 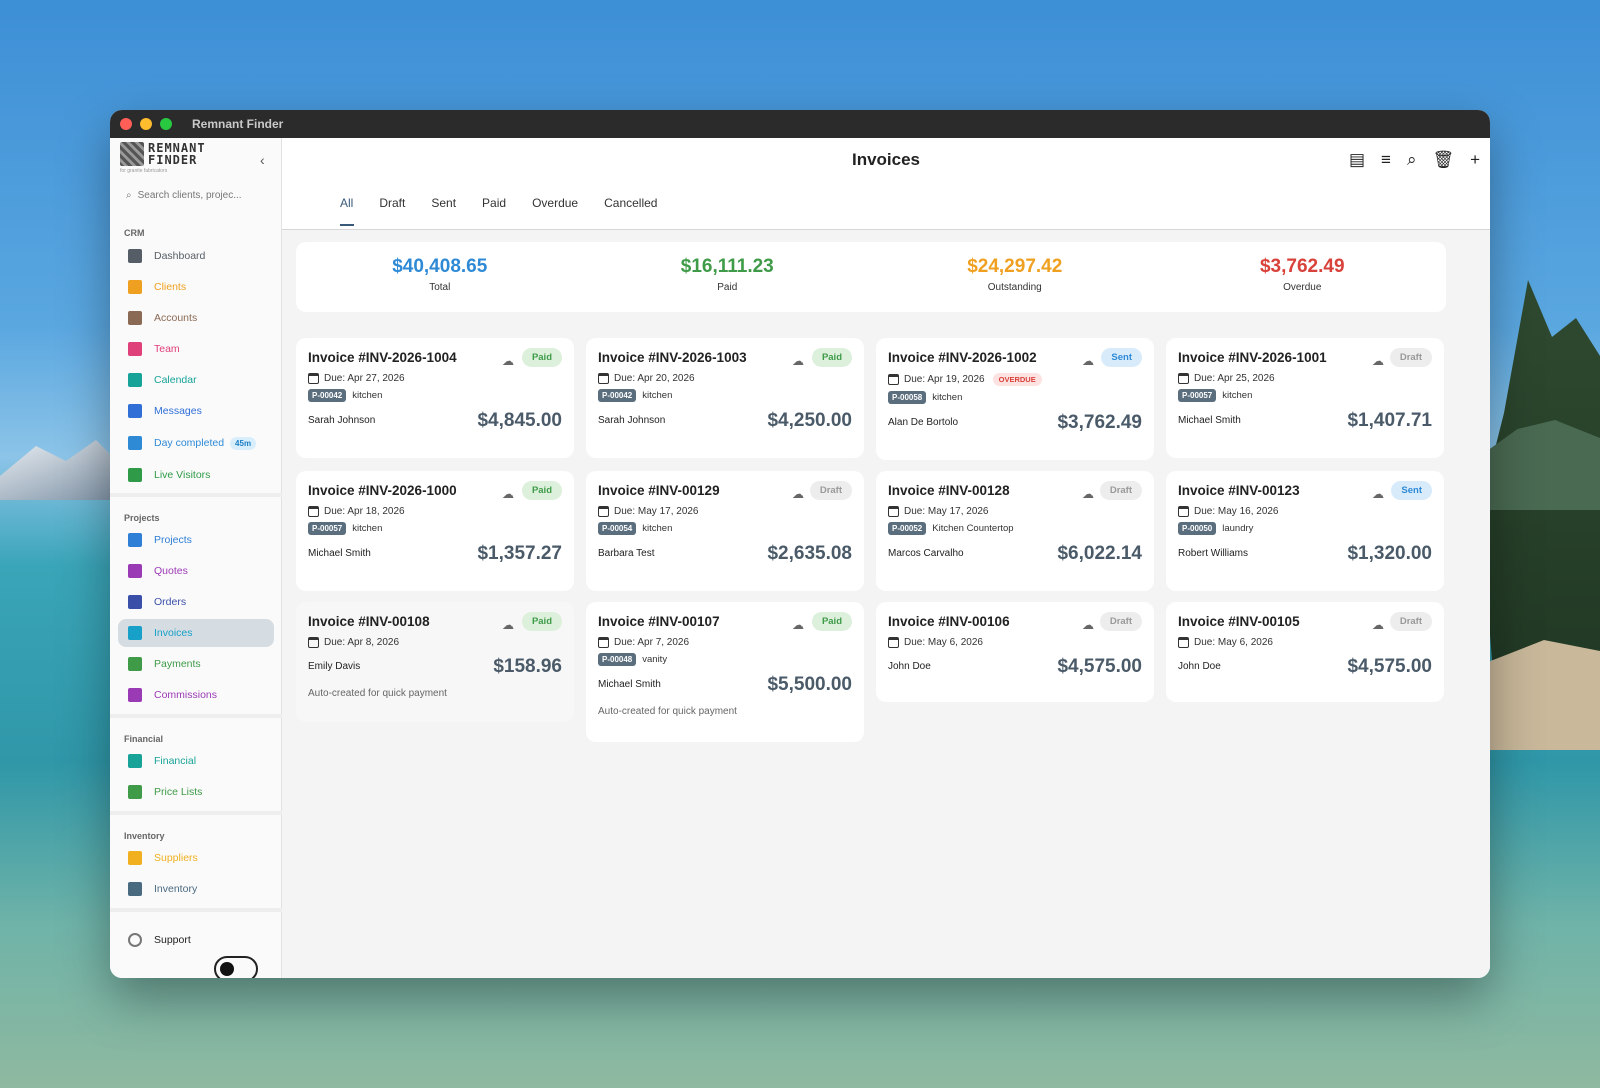 I want to click on sidebar-item-live-visitors: Live Visitors, so click(x=196, y=475).